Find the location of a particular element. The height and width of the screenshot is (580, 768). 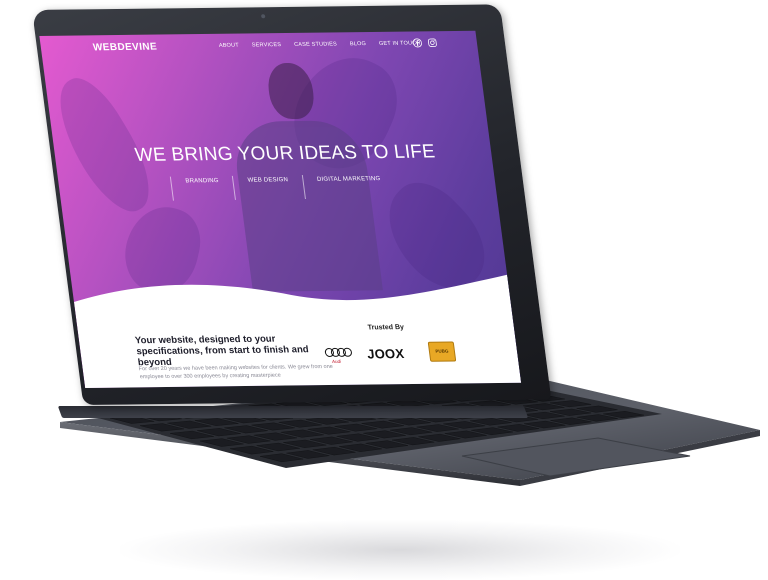

audi-logo: Audi is located at coordinates (341, 355).